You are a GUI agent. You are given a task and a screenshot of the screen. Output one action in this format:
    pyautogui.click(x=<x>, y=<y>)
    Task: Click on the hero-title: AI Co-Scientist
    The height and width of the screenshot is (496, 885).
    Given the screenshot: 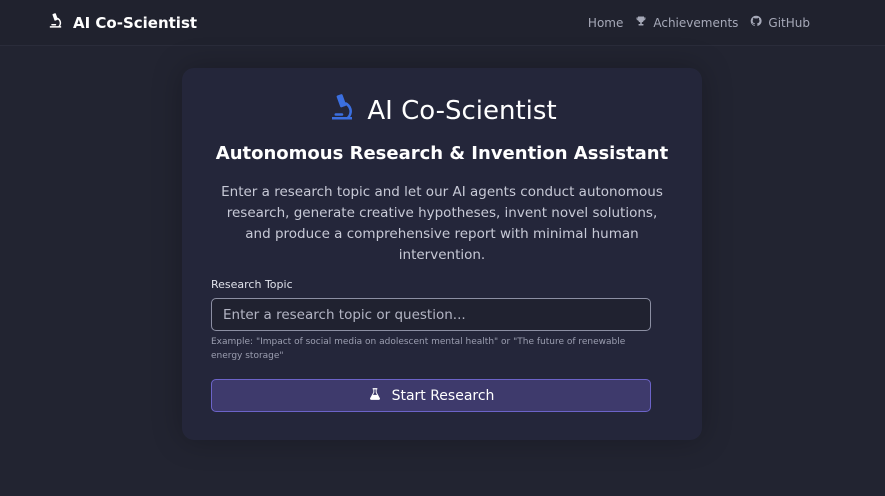 What is the action you would take?
    pyautogui.click(x=442, y=110)
    